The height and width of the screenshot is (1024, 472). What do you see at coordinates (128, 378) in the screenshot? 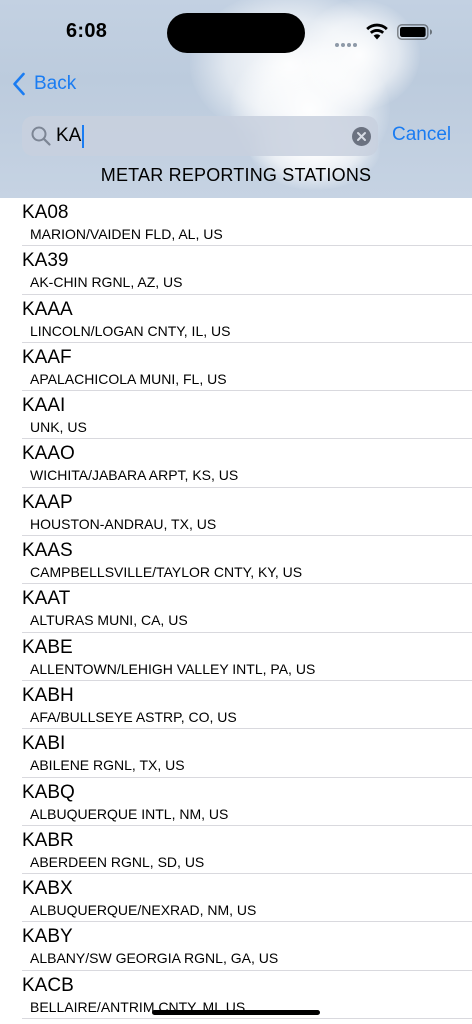
I see `station-name: APALACHICOLA MUNI, FL, US` at bounding box center [128, 378].